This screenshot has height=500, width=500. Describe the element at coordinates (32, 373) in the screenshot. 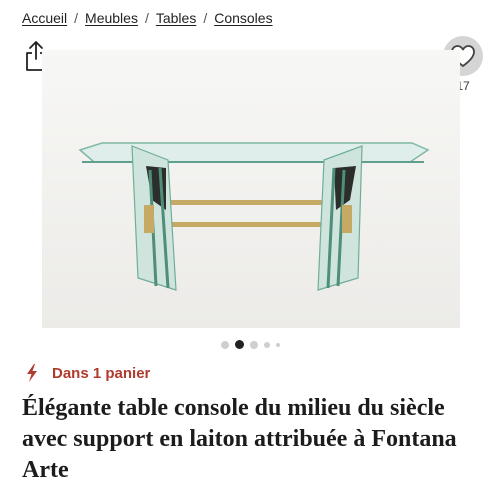

I see `lightning-icon` at that location.